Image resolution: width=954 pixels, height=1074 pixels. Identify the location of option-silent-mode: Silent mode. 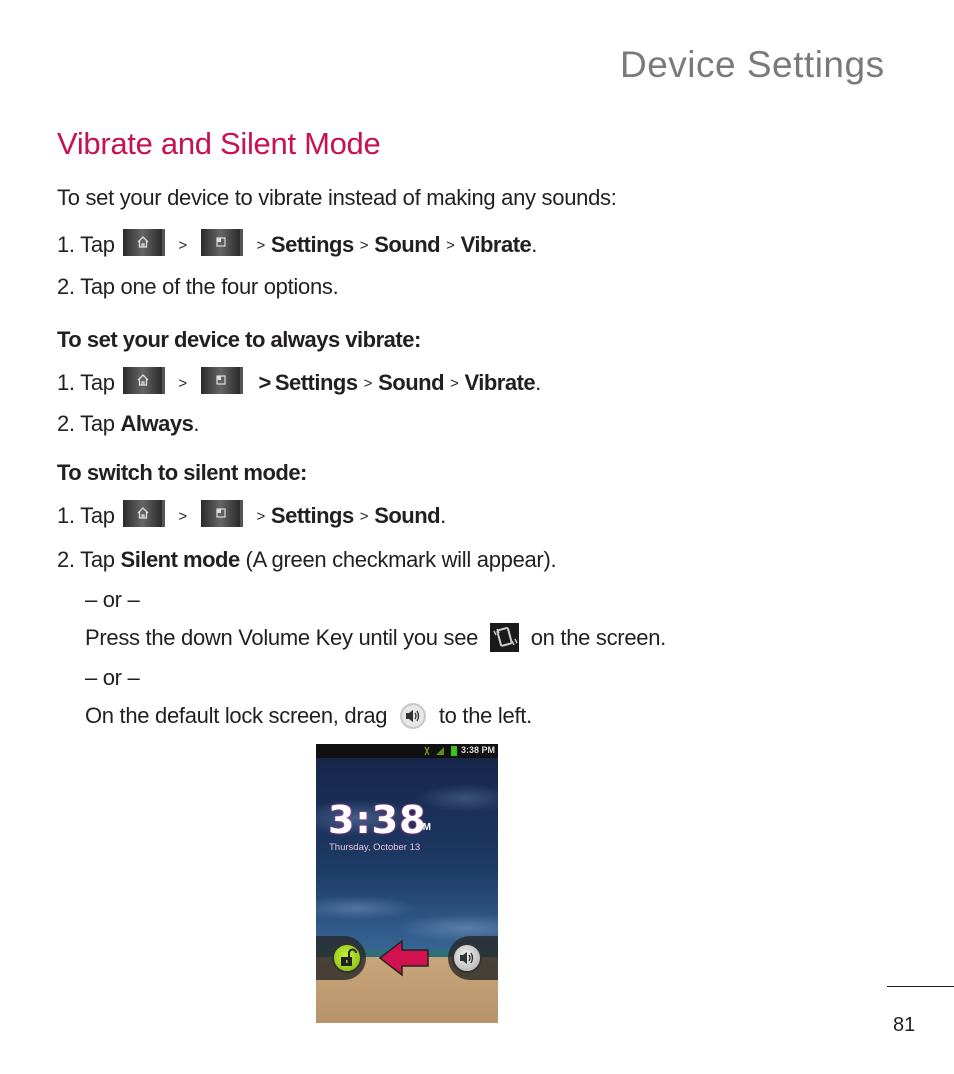
(180, 559).